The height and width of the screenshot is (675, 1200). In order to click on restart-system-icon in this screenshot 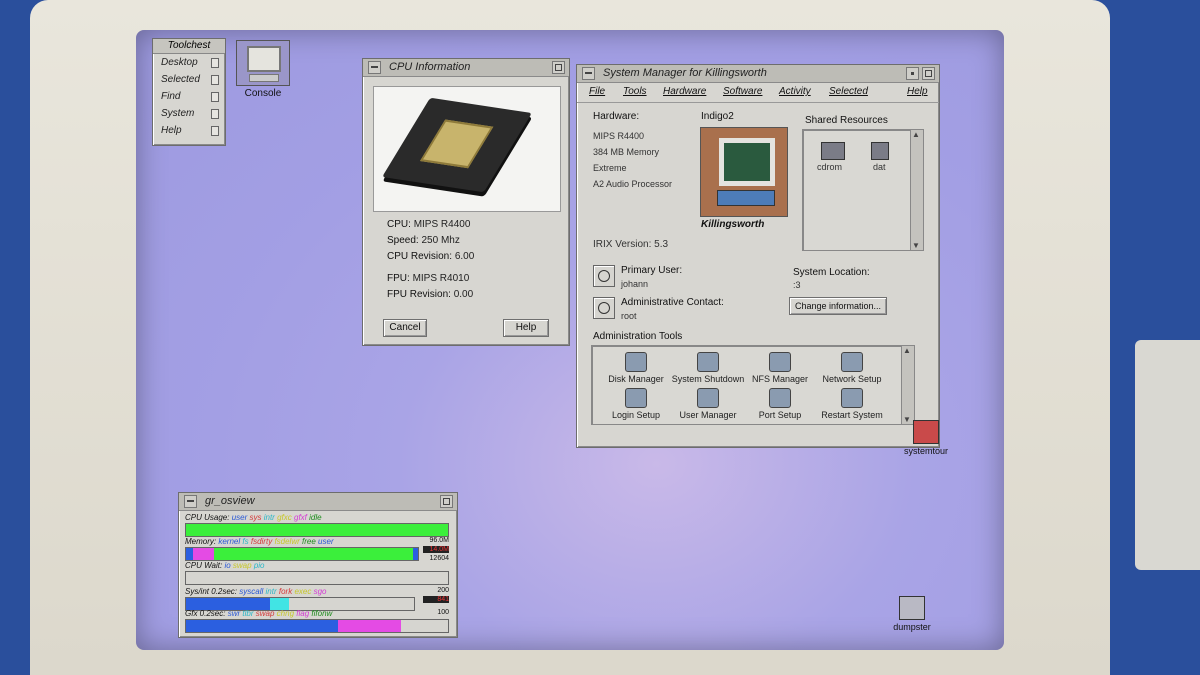, I will do `click(852, 398)`.